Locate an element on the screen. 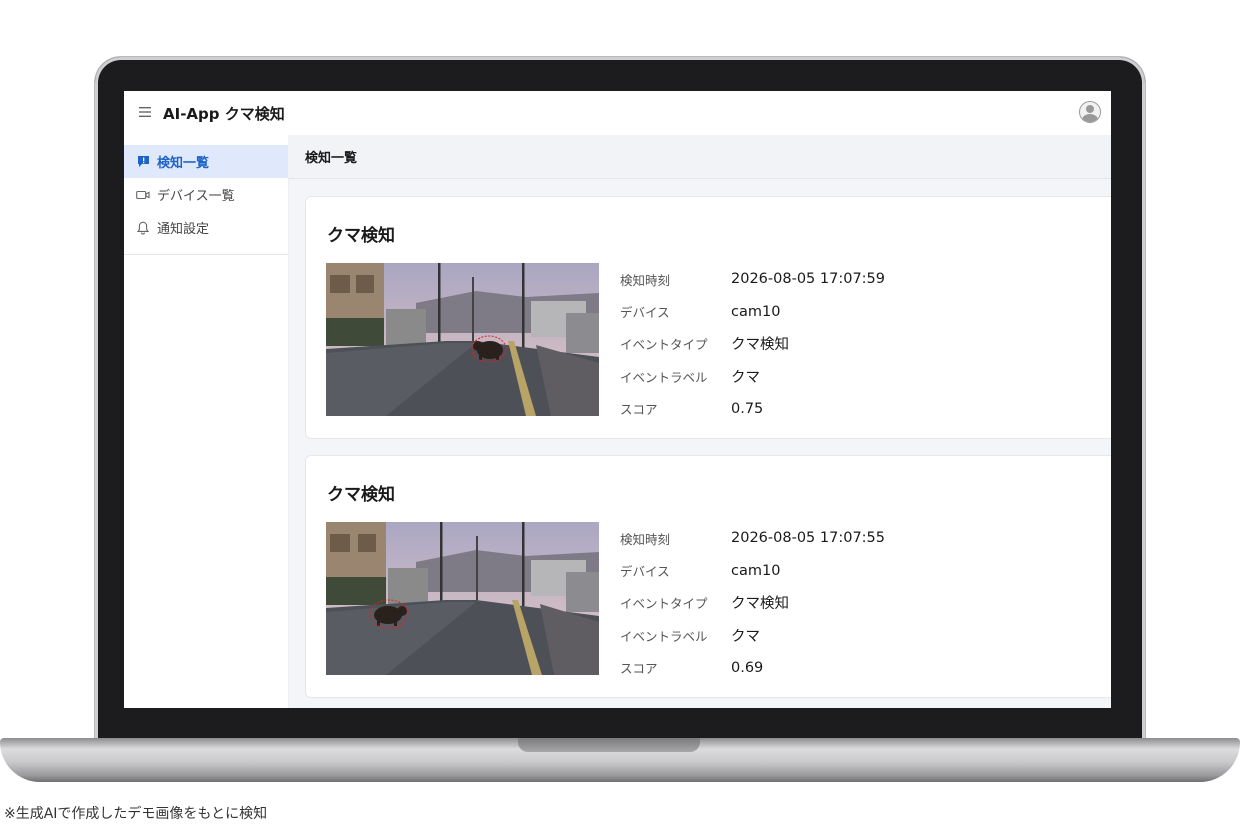  detail-row-time: 検知時刻 2026-08-05 17:07:59 is located at coordinates (752, 279).